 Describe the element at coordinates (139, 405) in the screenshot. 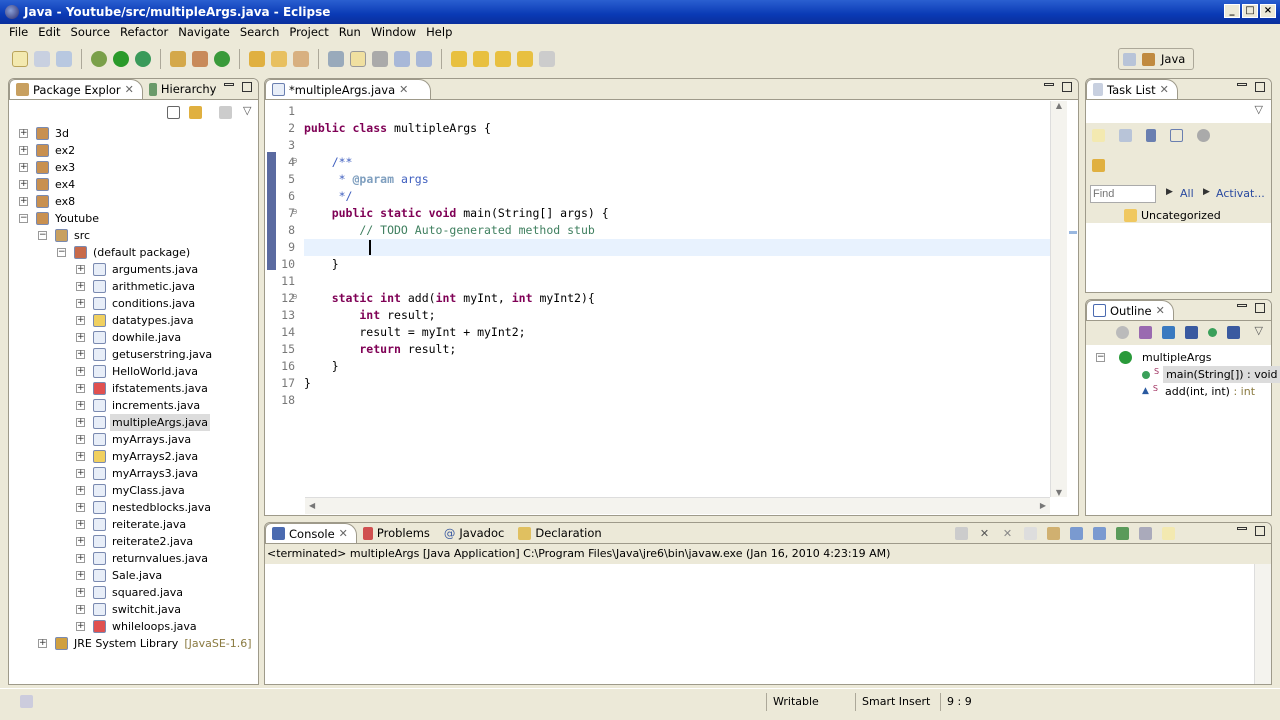

I see `tree-item: + increments.java` at that location.